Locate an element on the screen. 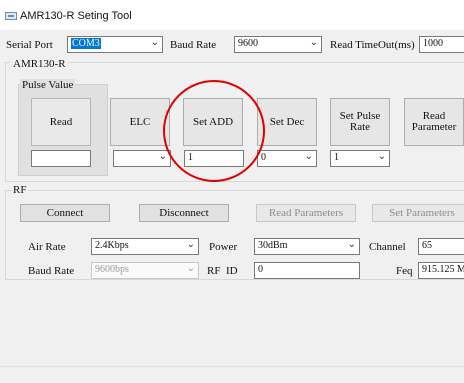 The width and height of the screenshot is (464, 383). serial-port-label: Serial Port is located at coordinates (29, 45).